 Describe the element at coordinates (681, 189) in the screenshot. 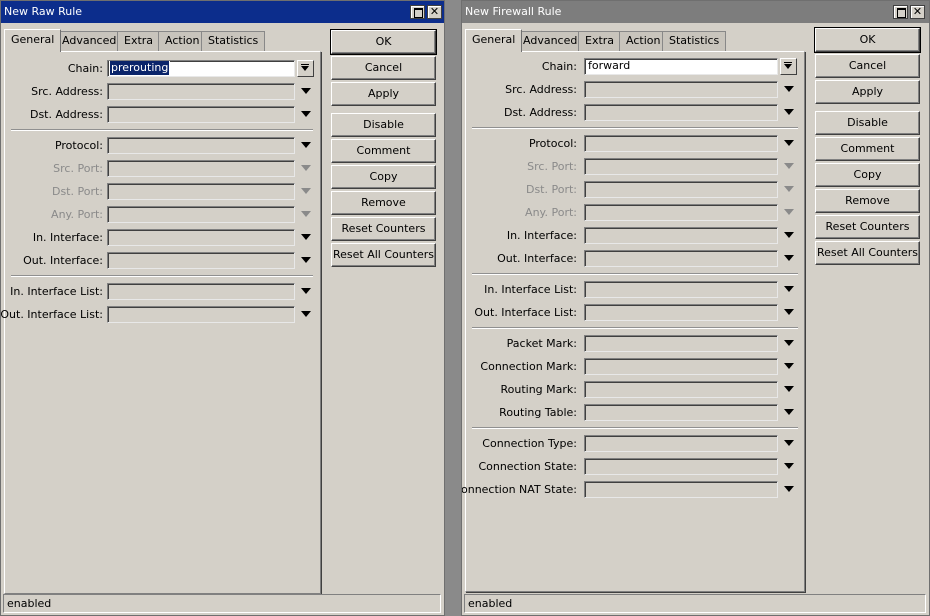

I see `dst-port-input` at that location.